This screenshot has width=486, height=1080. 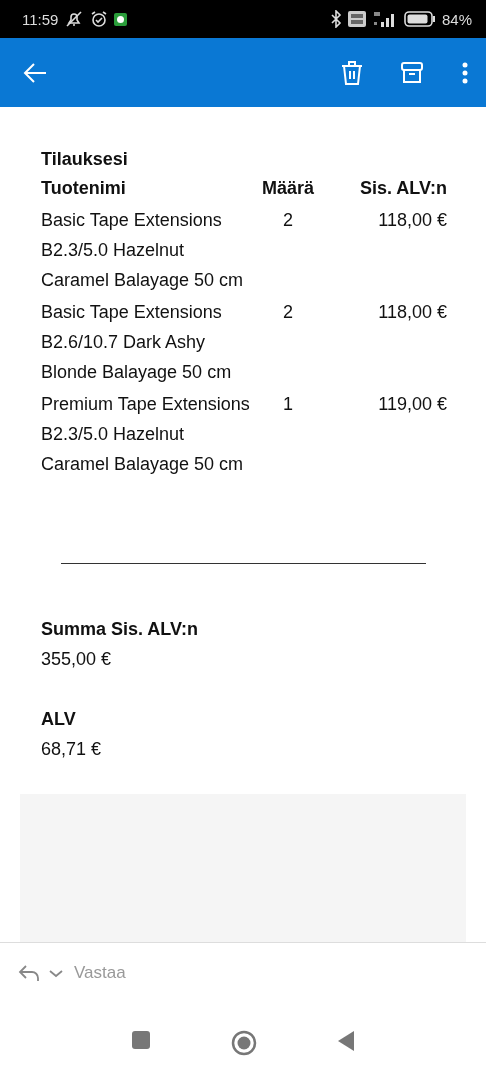 What do you see at coordinates (100, 973) in the screenshot?
I see `reply-button: Vastaa` at bounding box center [100, 973].